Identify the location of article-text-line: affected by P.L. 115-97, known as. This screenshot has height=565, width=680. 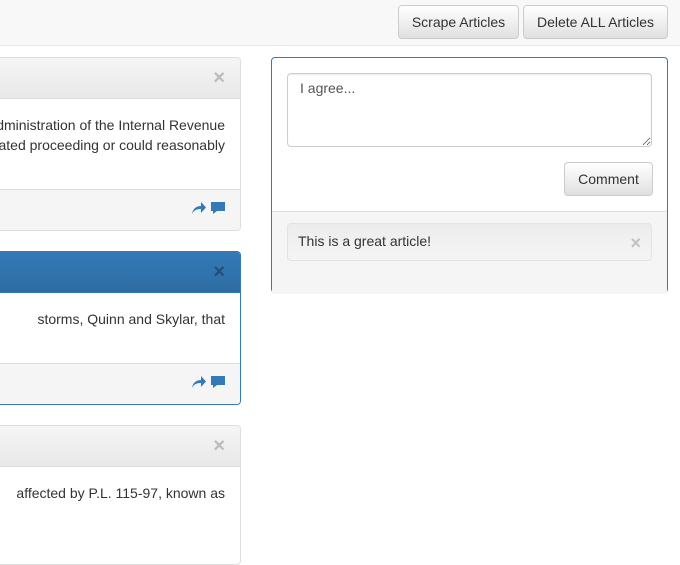
(120, 493).